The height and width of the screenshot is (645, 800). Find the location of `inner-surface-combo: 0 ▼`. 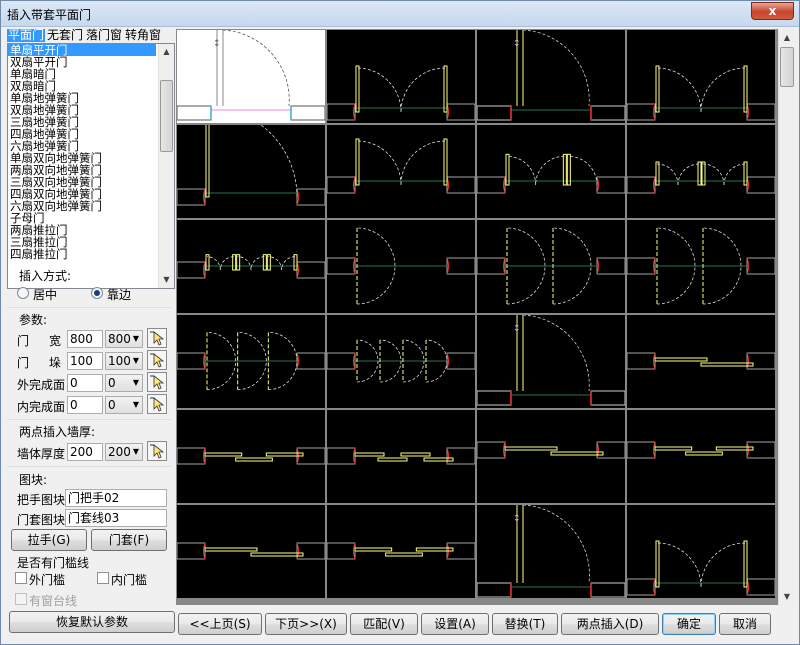

inner-surface-combo: 0 ▼ is located at coordinates (124, 405).